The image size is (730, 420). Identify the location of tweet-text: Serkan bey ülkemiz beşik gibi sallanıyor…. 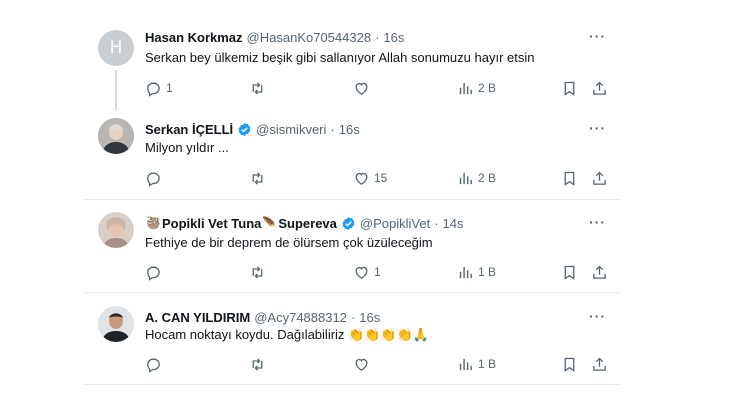
(340, 57).